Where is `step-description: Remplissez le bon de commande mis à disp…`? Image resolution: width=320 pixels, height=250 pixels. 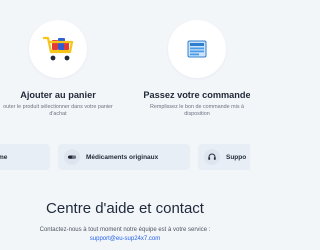 step-description: Remplissez le bon de commande mis à disp… is located at coordinates (197, 111).